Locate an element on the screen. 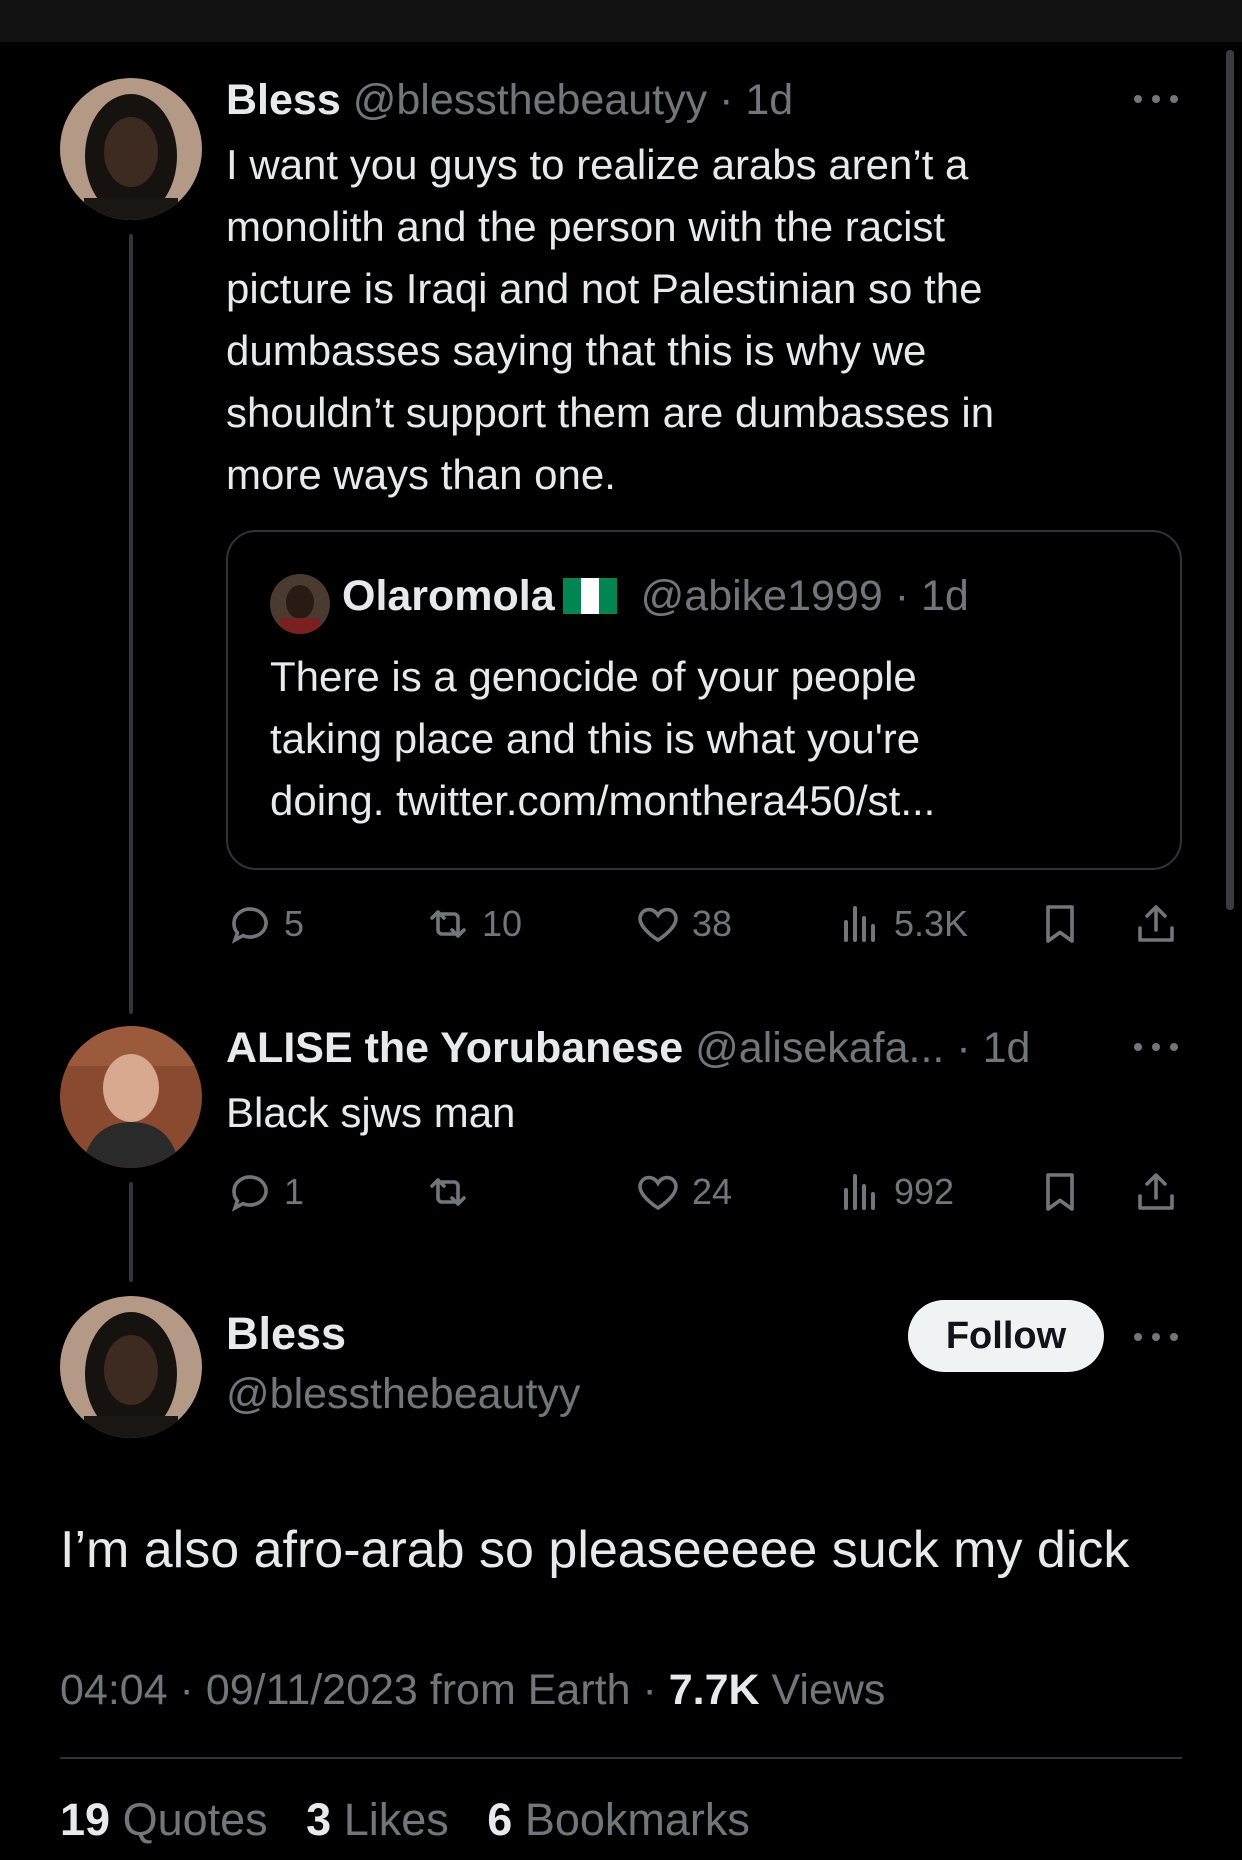  follow-button: Follow is located at coordinates (1006, 1336).